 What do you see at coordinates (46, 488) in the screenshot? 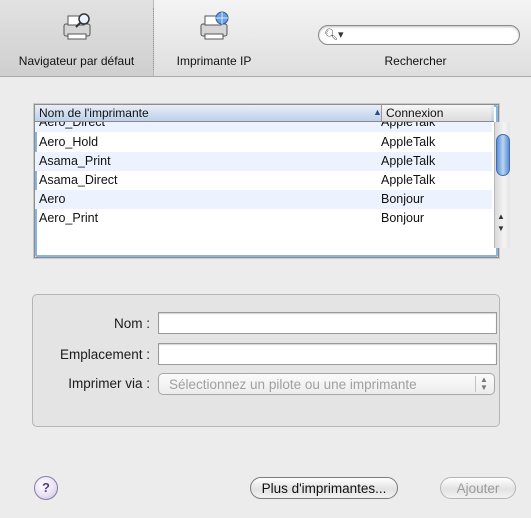
I see `help-button: ?` at bounding box center [46, 488].